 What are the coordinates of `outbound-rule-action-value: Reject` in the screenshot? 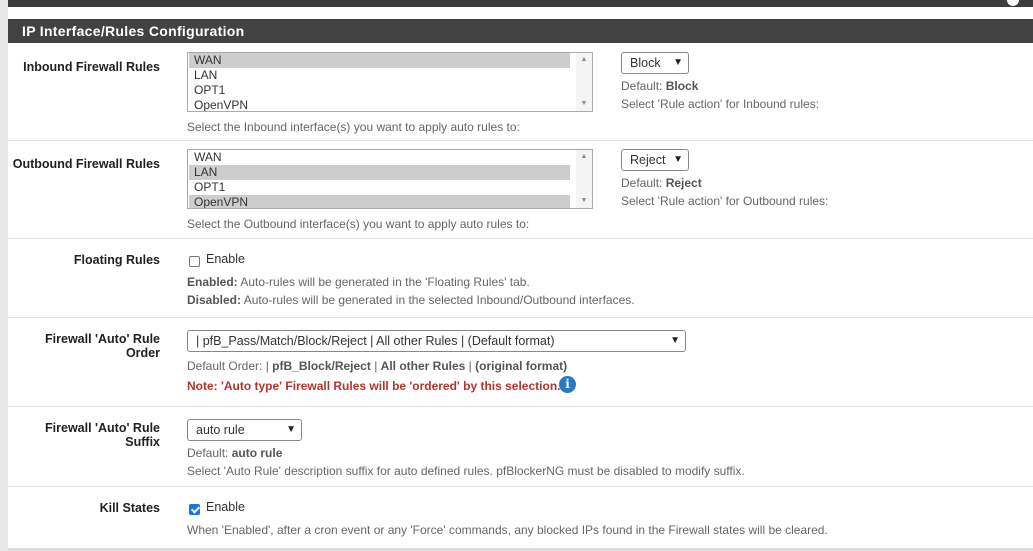 It's located at (648, 160).